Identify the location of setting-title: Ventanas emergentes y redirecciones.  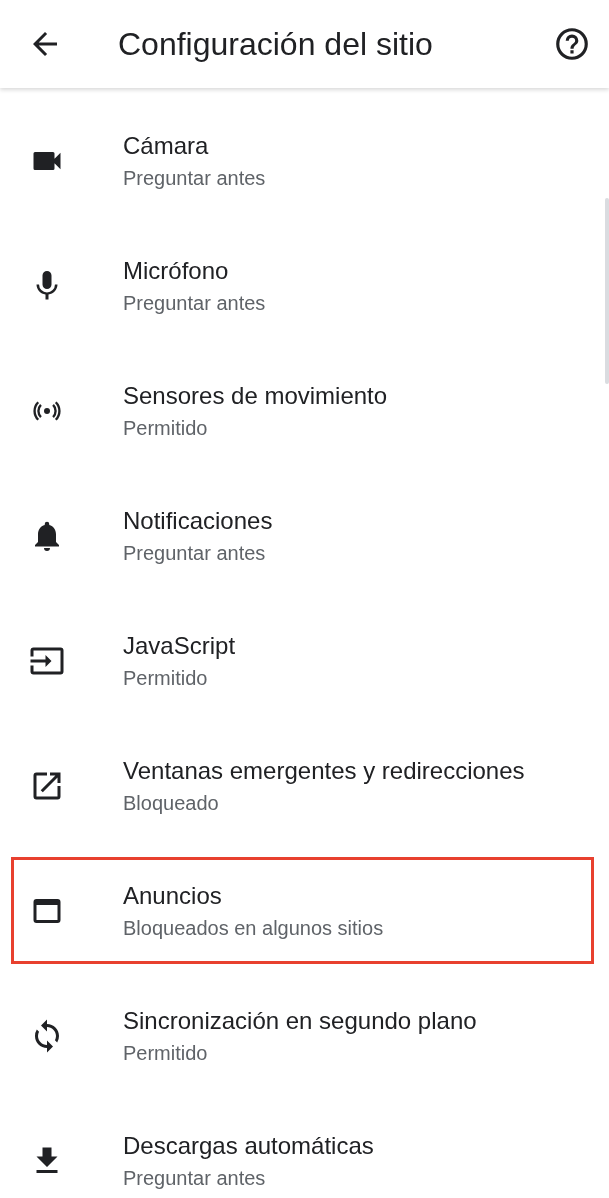
(324, 770).